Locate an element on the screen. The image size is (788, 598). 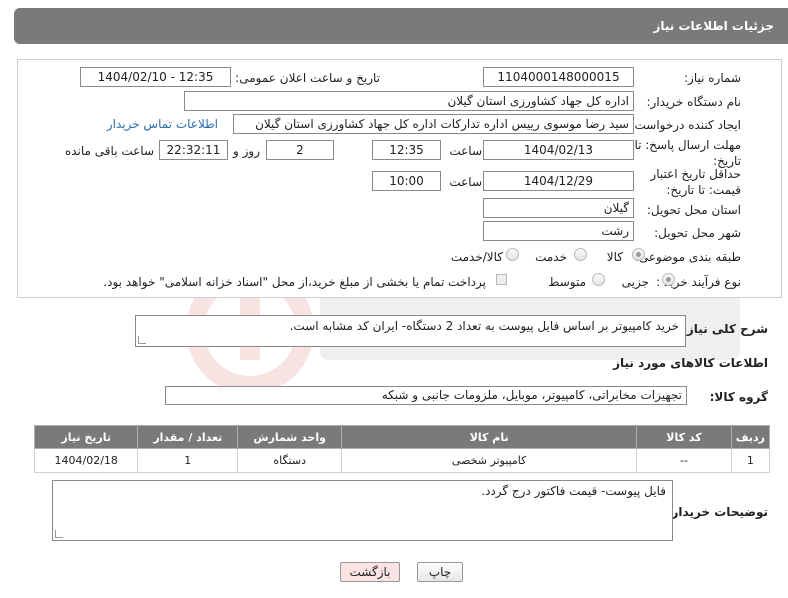
description-label: شرح کلی نیاز: is located at coordinates (725, 329).